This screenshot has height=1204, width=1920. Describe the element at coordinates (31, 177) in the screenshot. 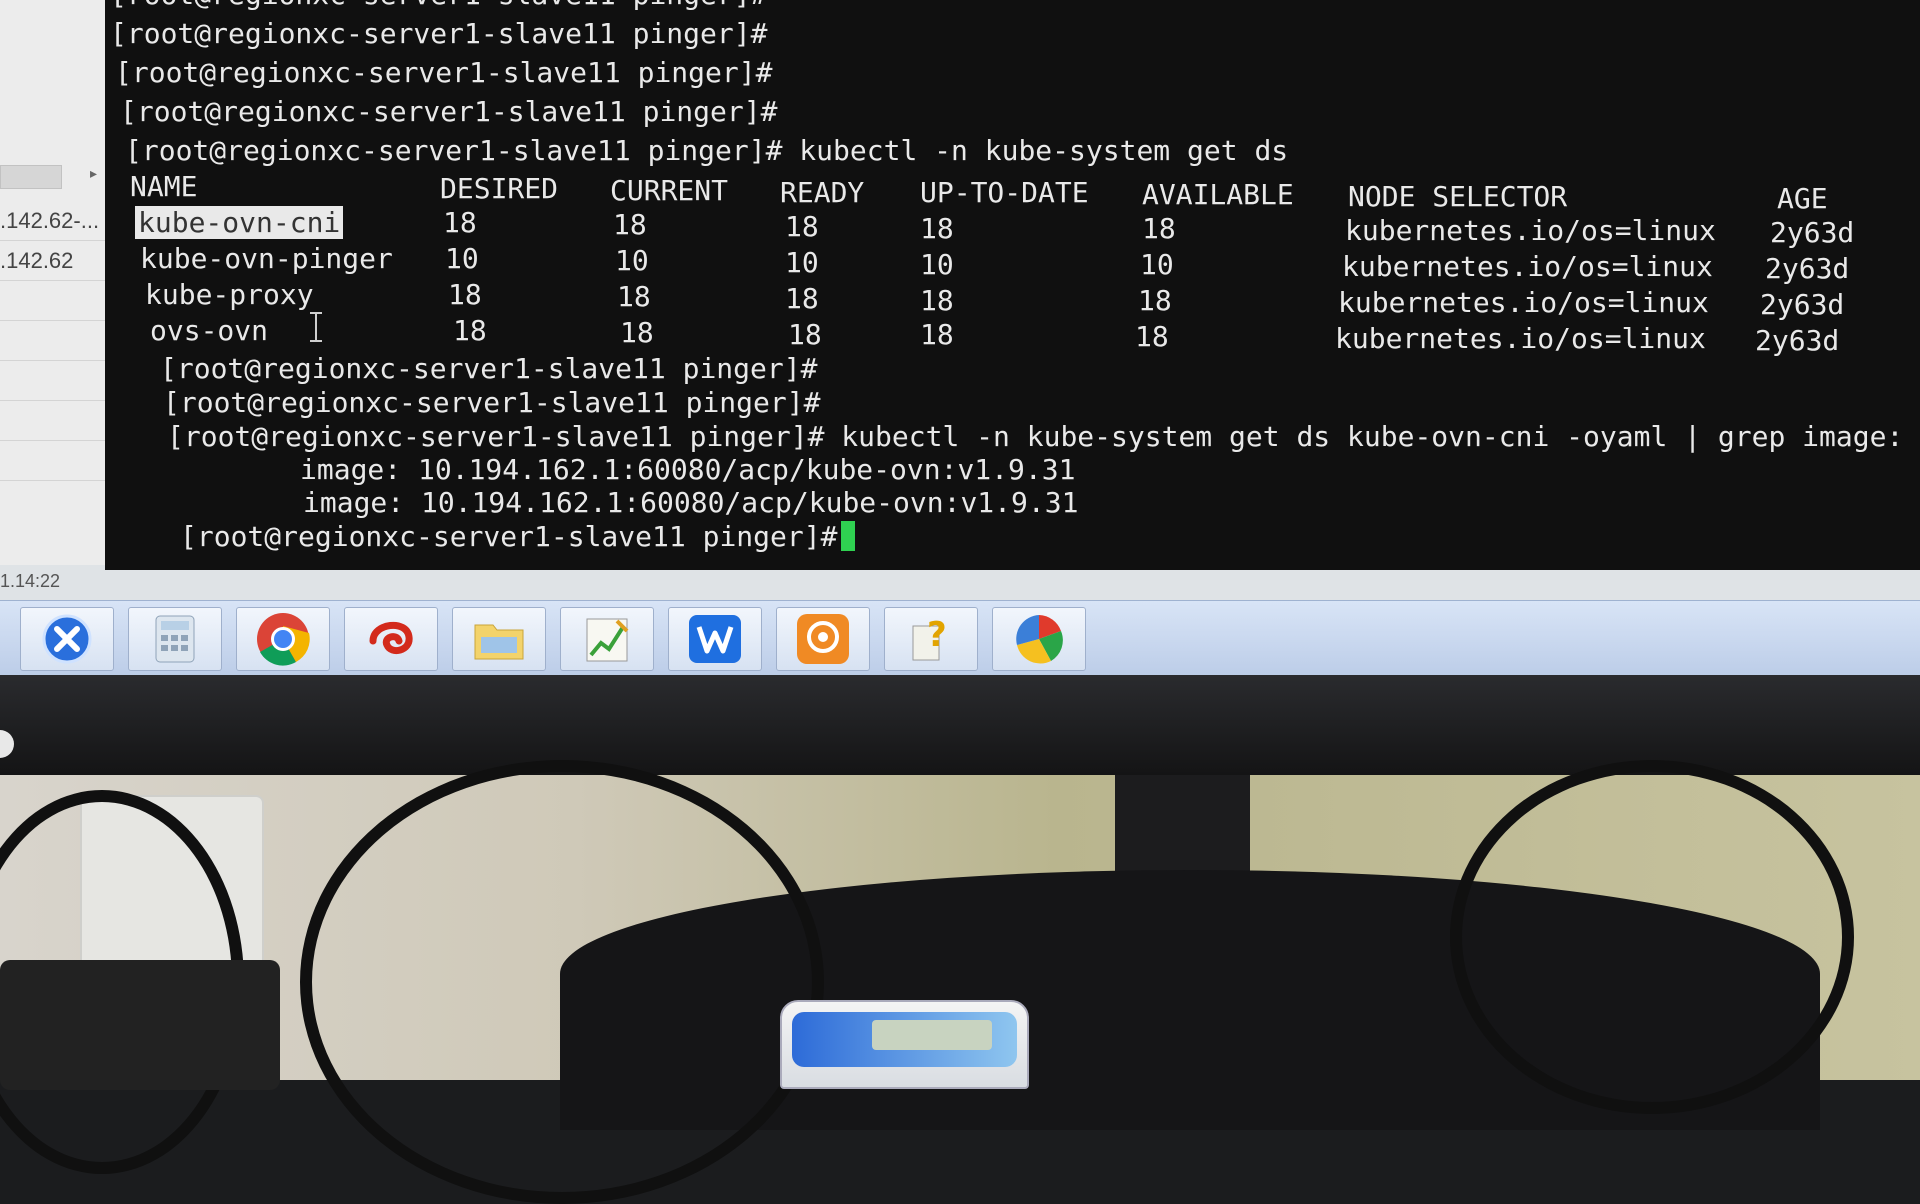

I see `side-scroll-strip` at that location.